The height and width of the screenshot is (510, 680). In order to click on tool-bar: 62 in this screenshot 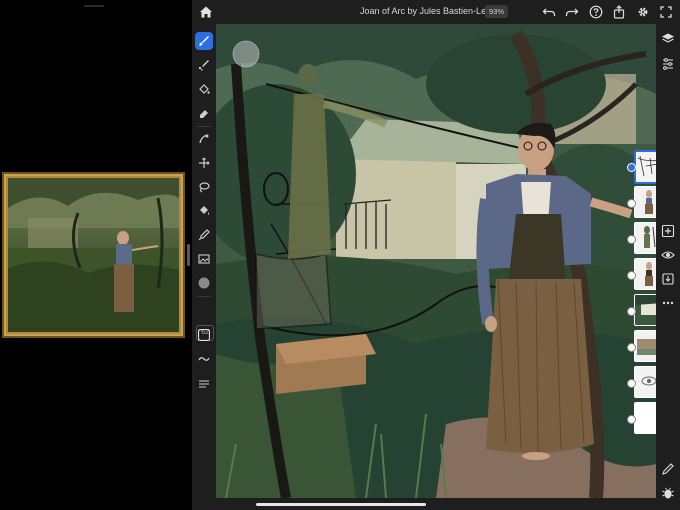, I will do `click(204, 267)`.